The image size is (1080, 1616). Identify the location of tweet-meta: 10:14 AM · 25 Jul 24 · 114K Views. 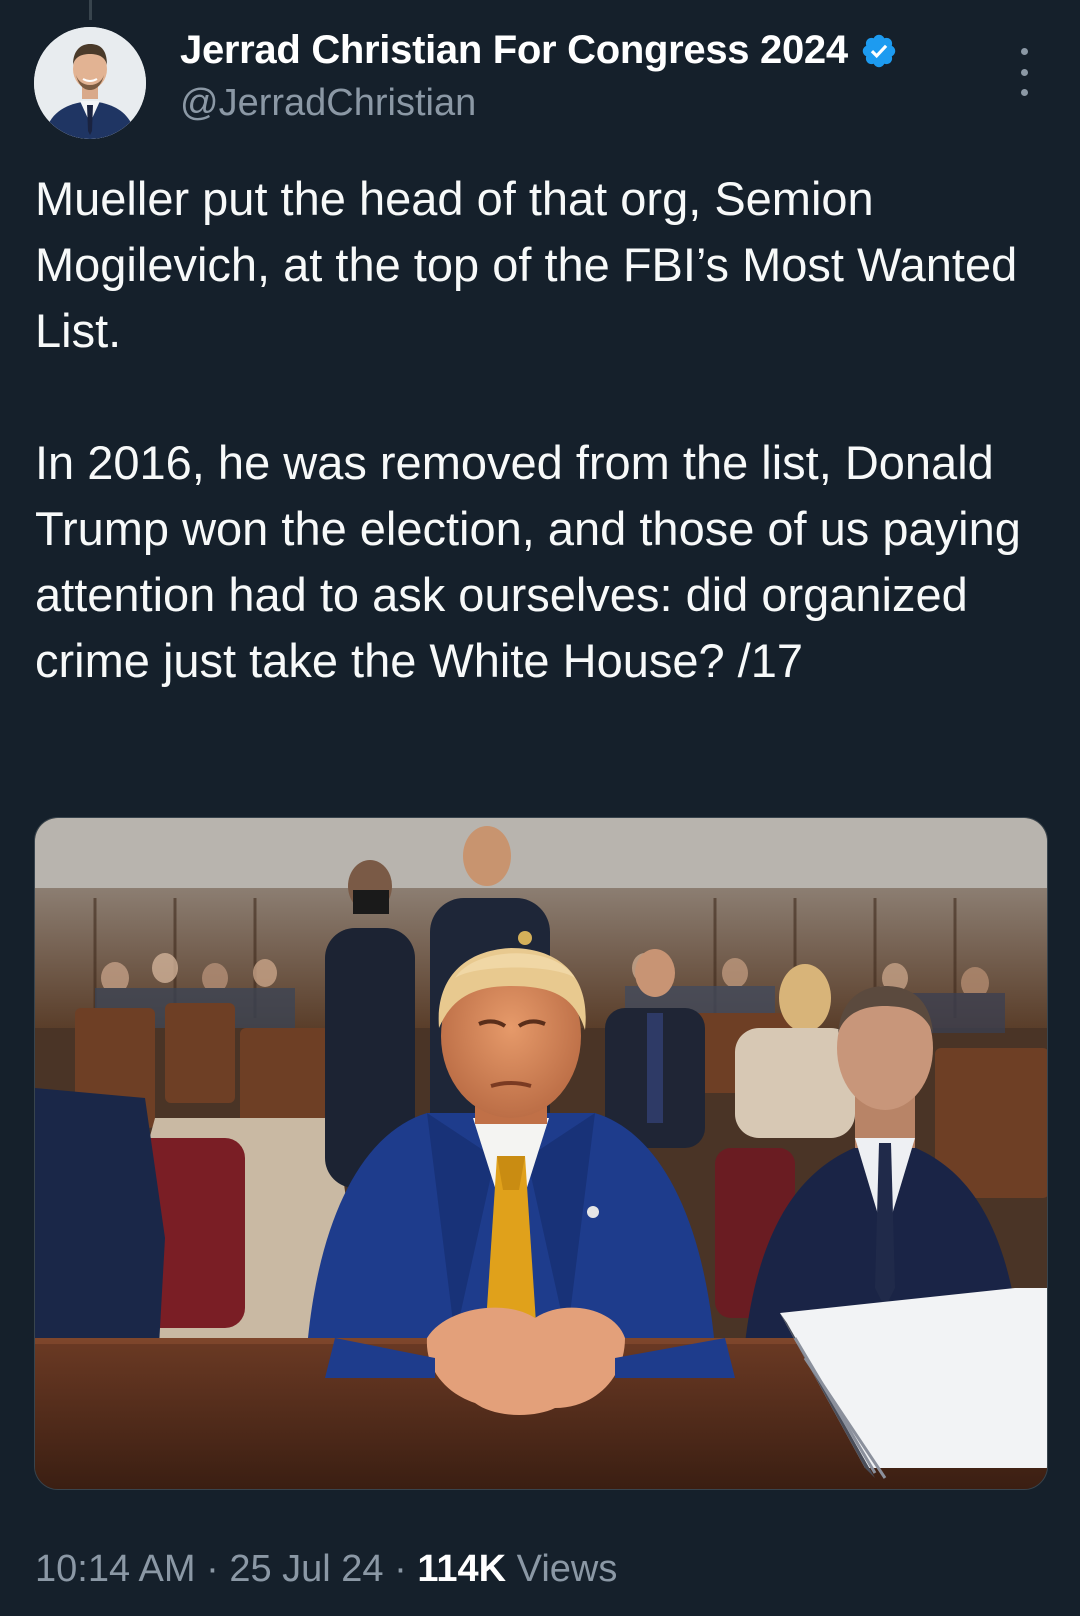
(326, 1569).